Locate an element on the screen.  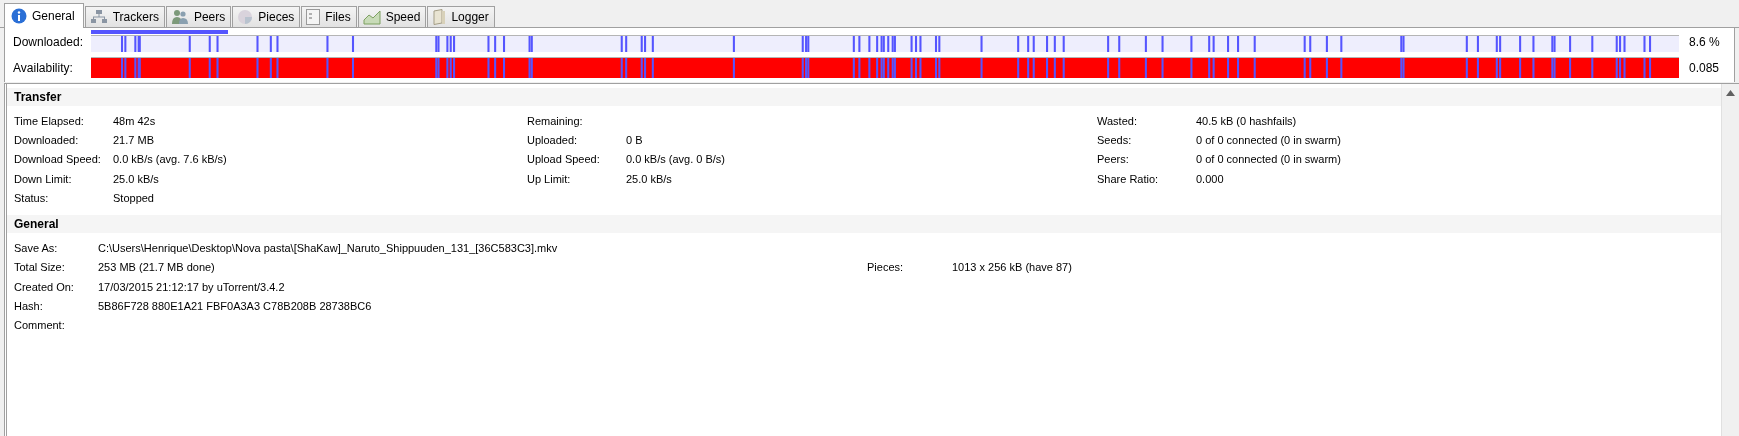
field-value: 253 MB (21.7 MB done) is located at coordinates (157, 267).